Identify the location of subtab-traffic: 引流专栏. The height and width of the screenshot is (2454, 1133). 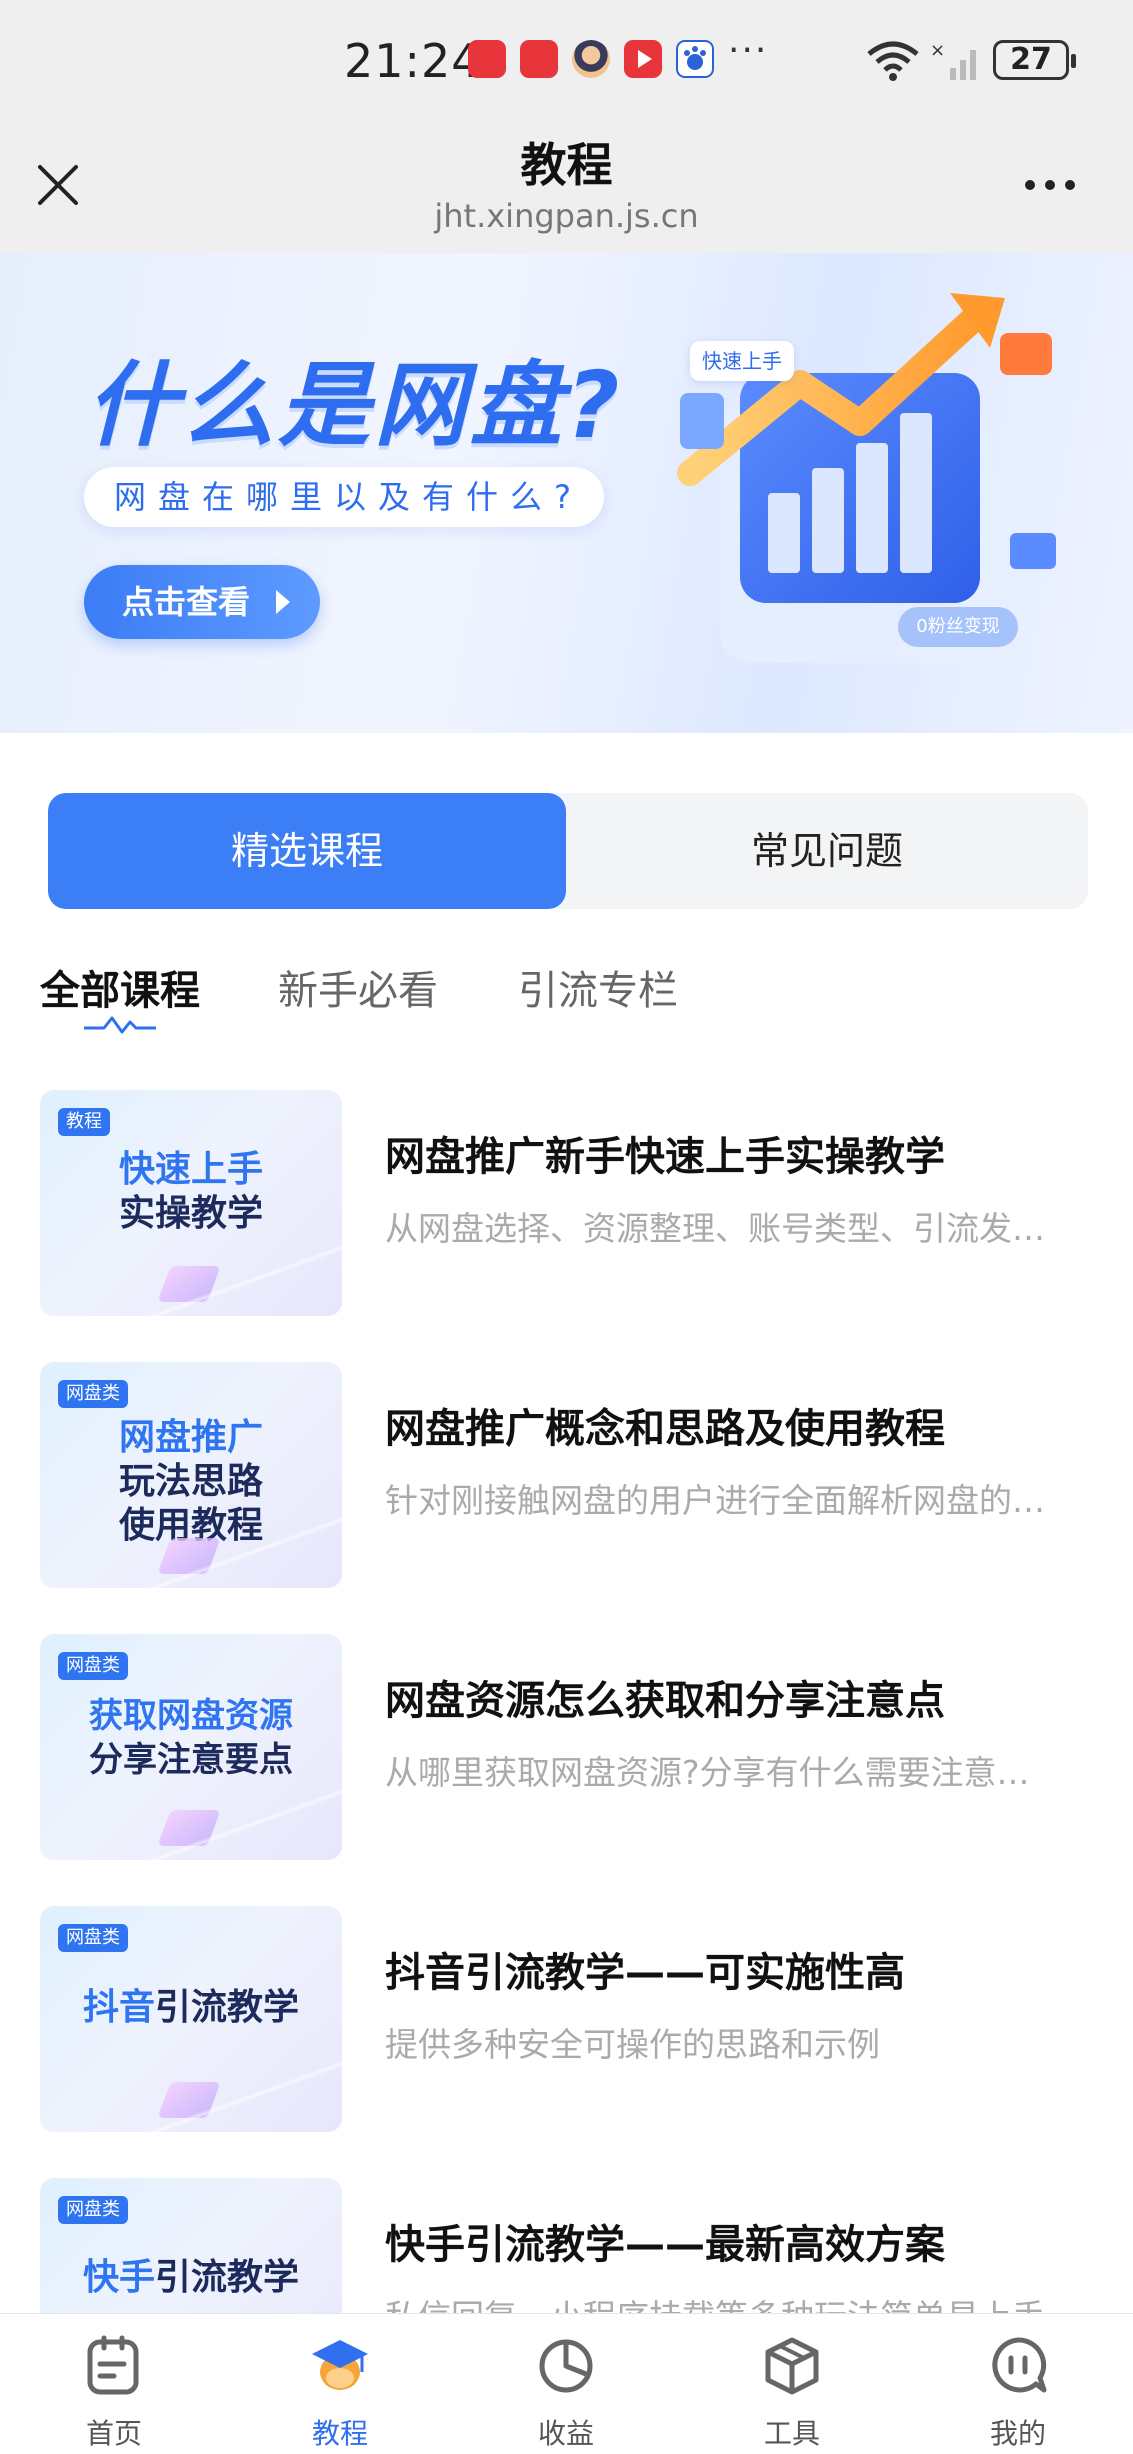
(598, 987).